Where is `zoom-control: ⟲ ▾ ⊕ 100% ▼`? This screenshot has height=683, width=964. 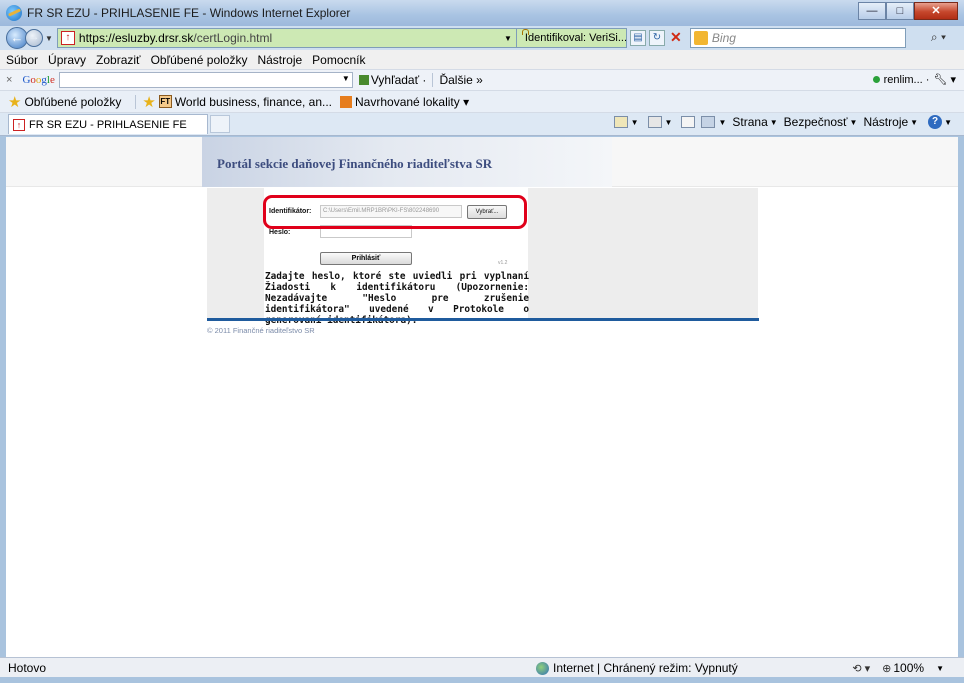 zoom-control: ⟲ ▾ ⊕ 100% ▼ is located at coordinates (898, 668).